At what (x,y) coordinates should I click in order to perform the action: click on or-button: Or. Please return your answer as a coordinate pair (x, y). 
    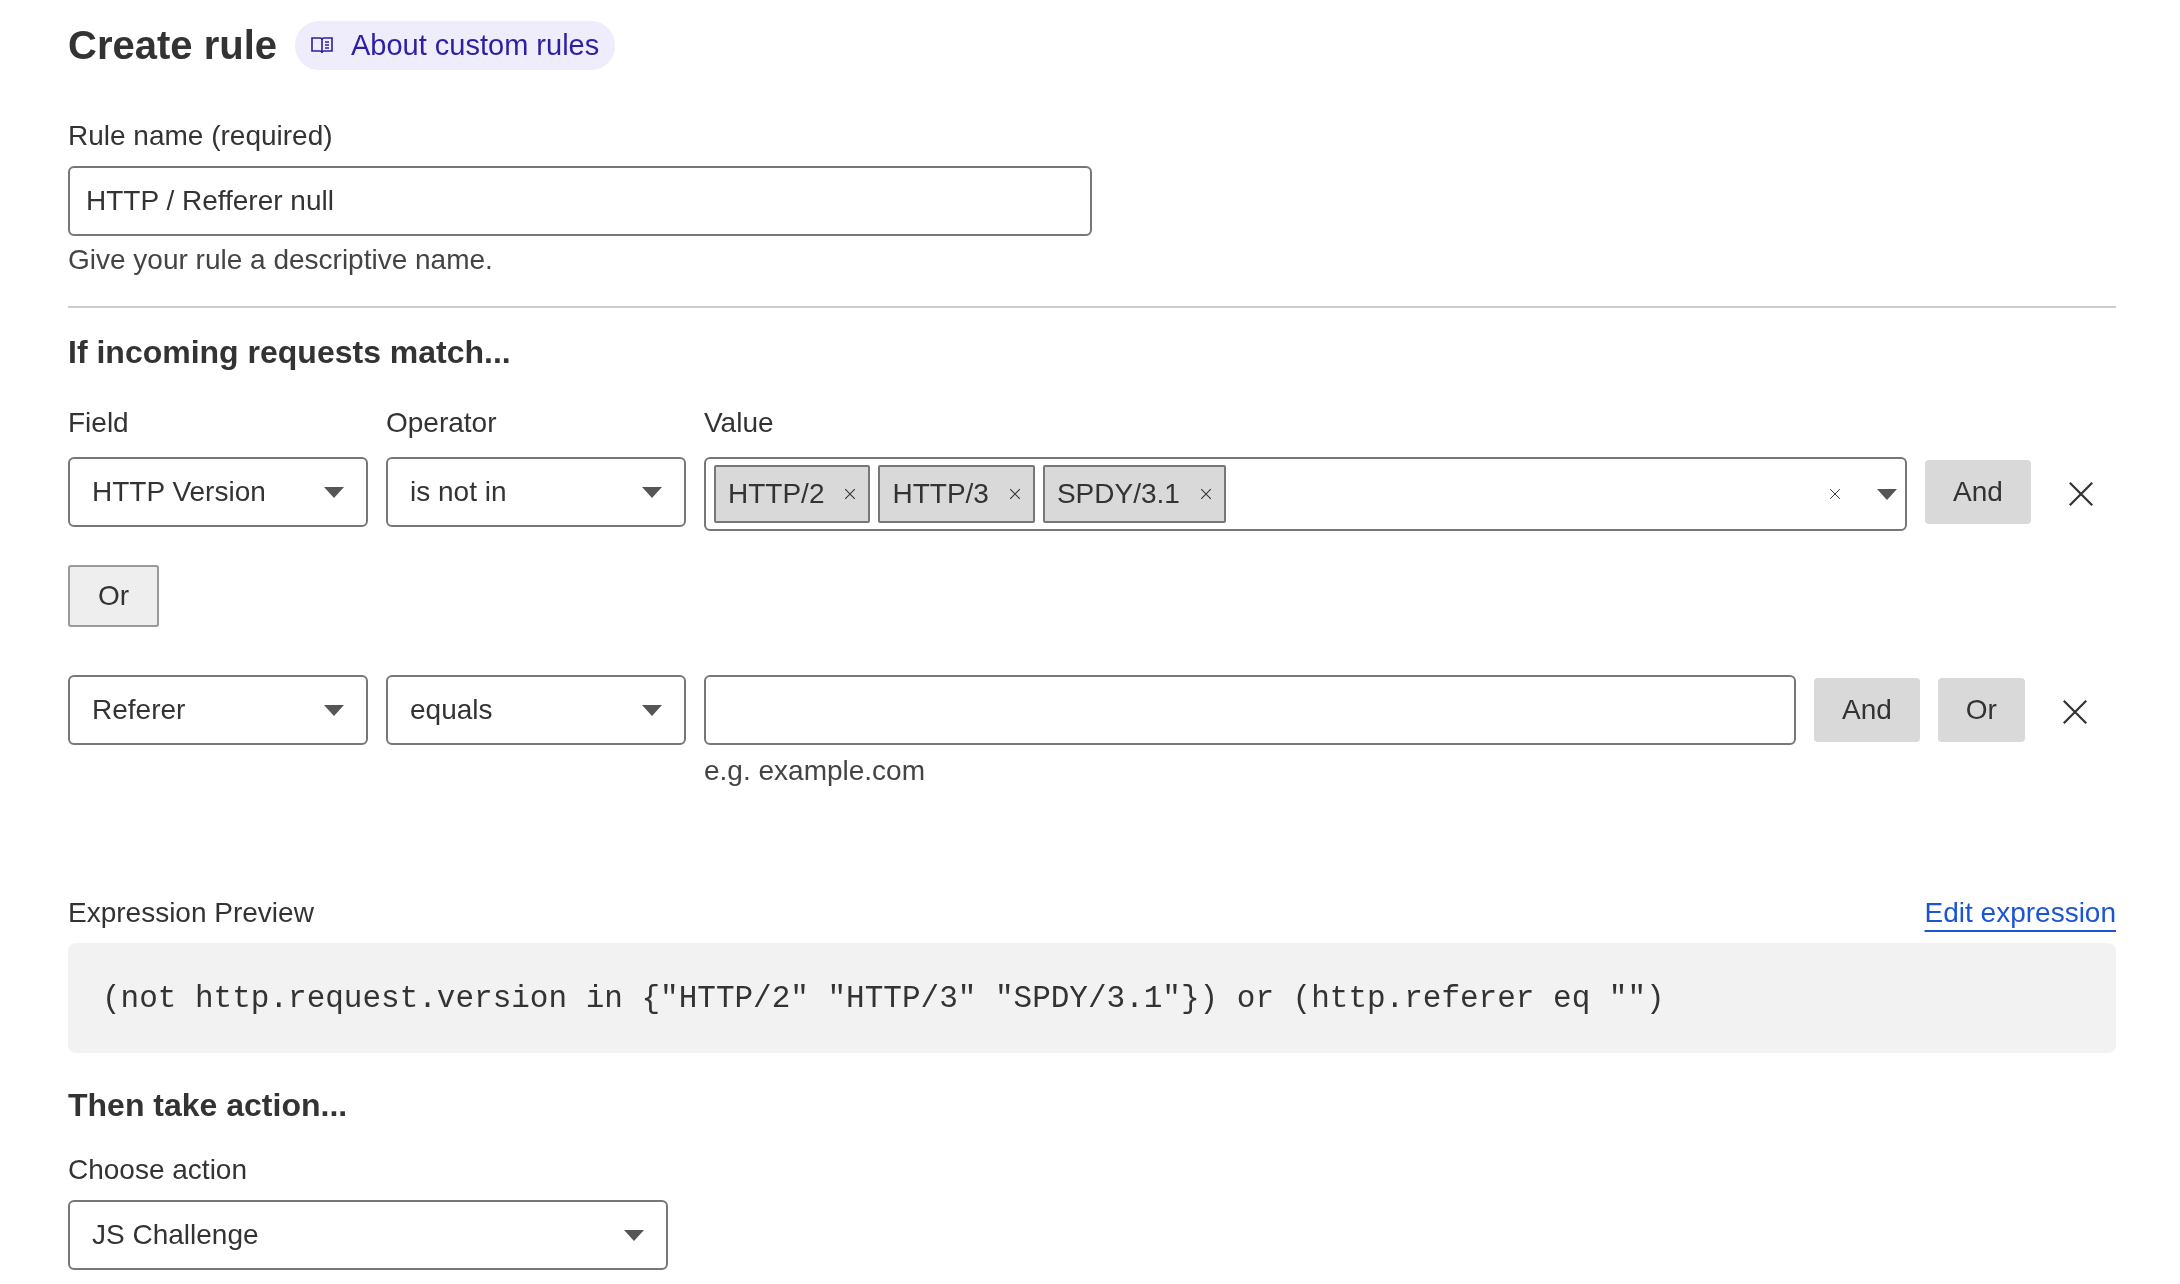
    Looking at the image, I should click on (114, 596).